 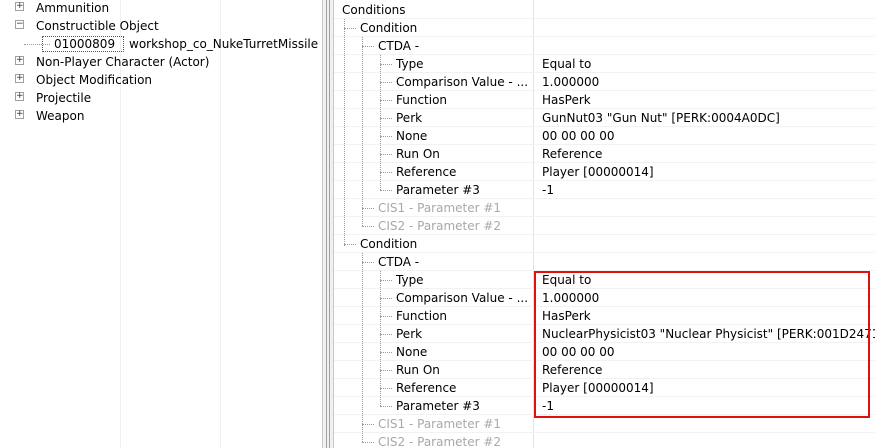 I want to click on field-perk: Perk GunNut03 "Gun Nut" [PERK:0004A0DC], so click(x=604, y=118).